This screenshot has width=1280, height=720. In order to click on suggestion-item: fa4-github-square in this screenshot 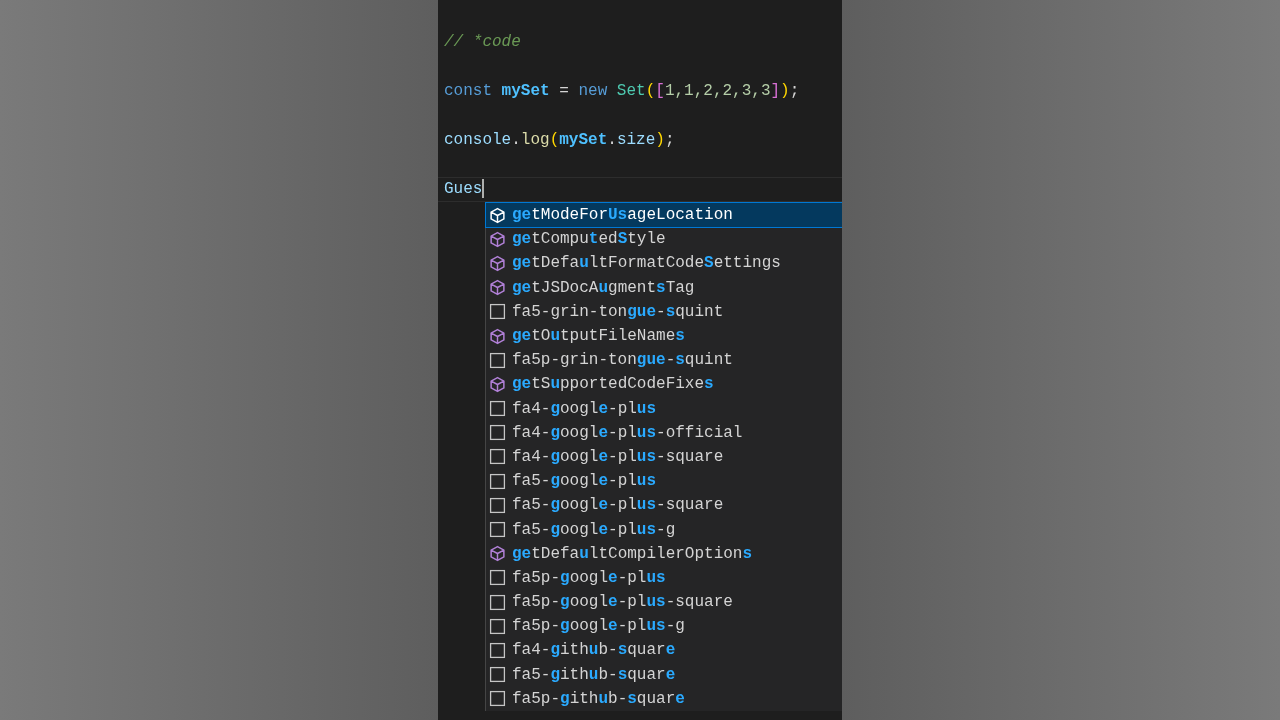, I will do `click(664, 650)`.